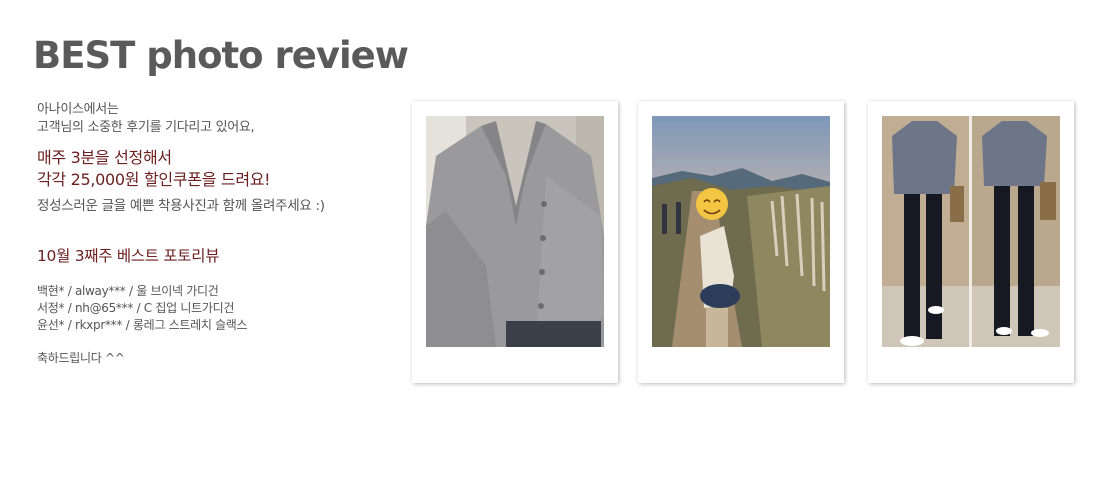  Describe the element at coordinates (104, 157) in the screenshot. I see `offer-line-1: 매주 3분을 선정해서` at that location.